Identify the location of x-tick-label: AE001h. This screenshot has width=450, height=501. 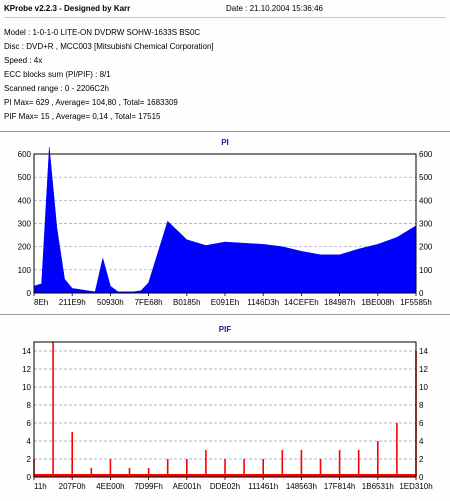
(187, 486).